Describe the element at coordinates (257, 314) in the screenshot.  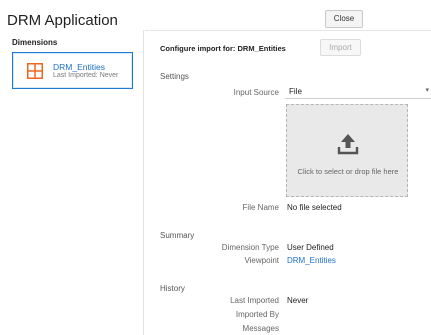
I see `imported-by-label: Imported By` at that location.